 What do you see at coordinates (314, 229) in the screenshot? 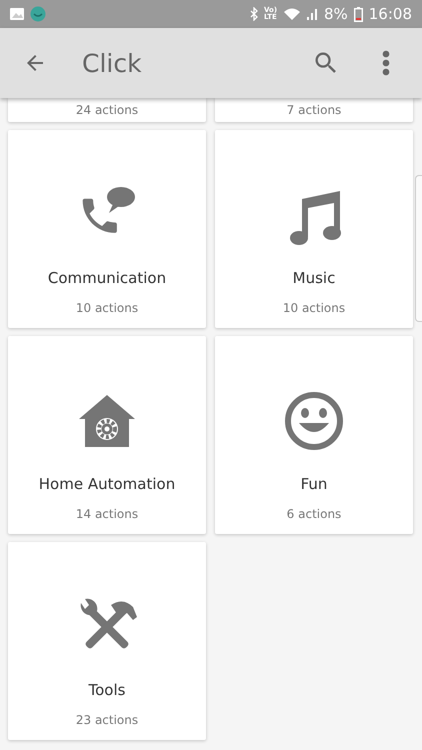
I see `category-card: Music 10 actions` at bounding box center [314, 229].